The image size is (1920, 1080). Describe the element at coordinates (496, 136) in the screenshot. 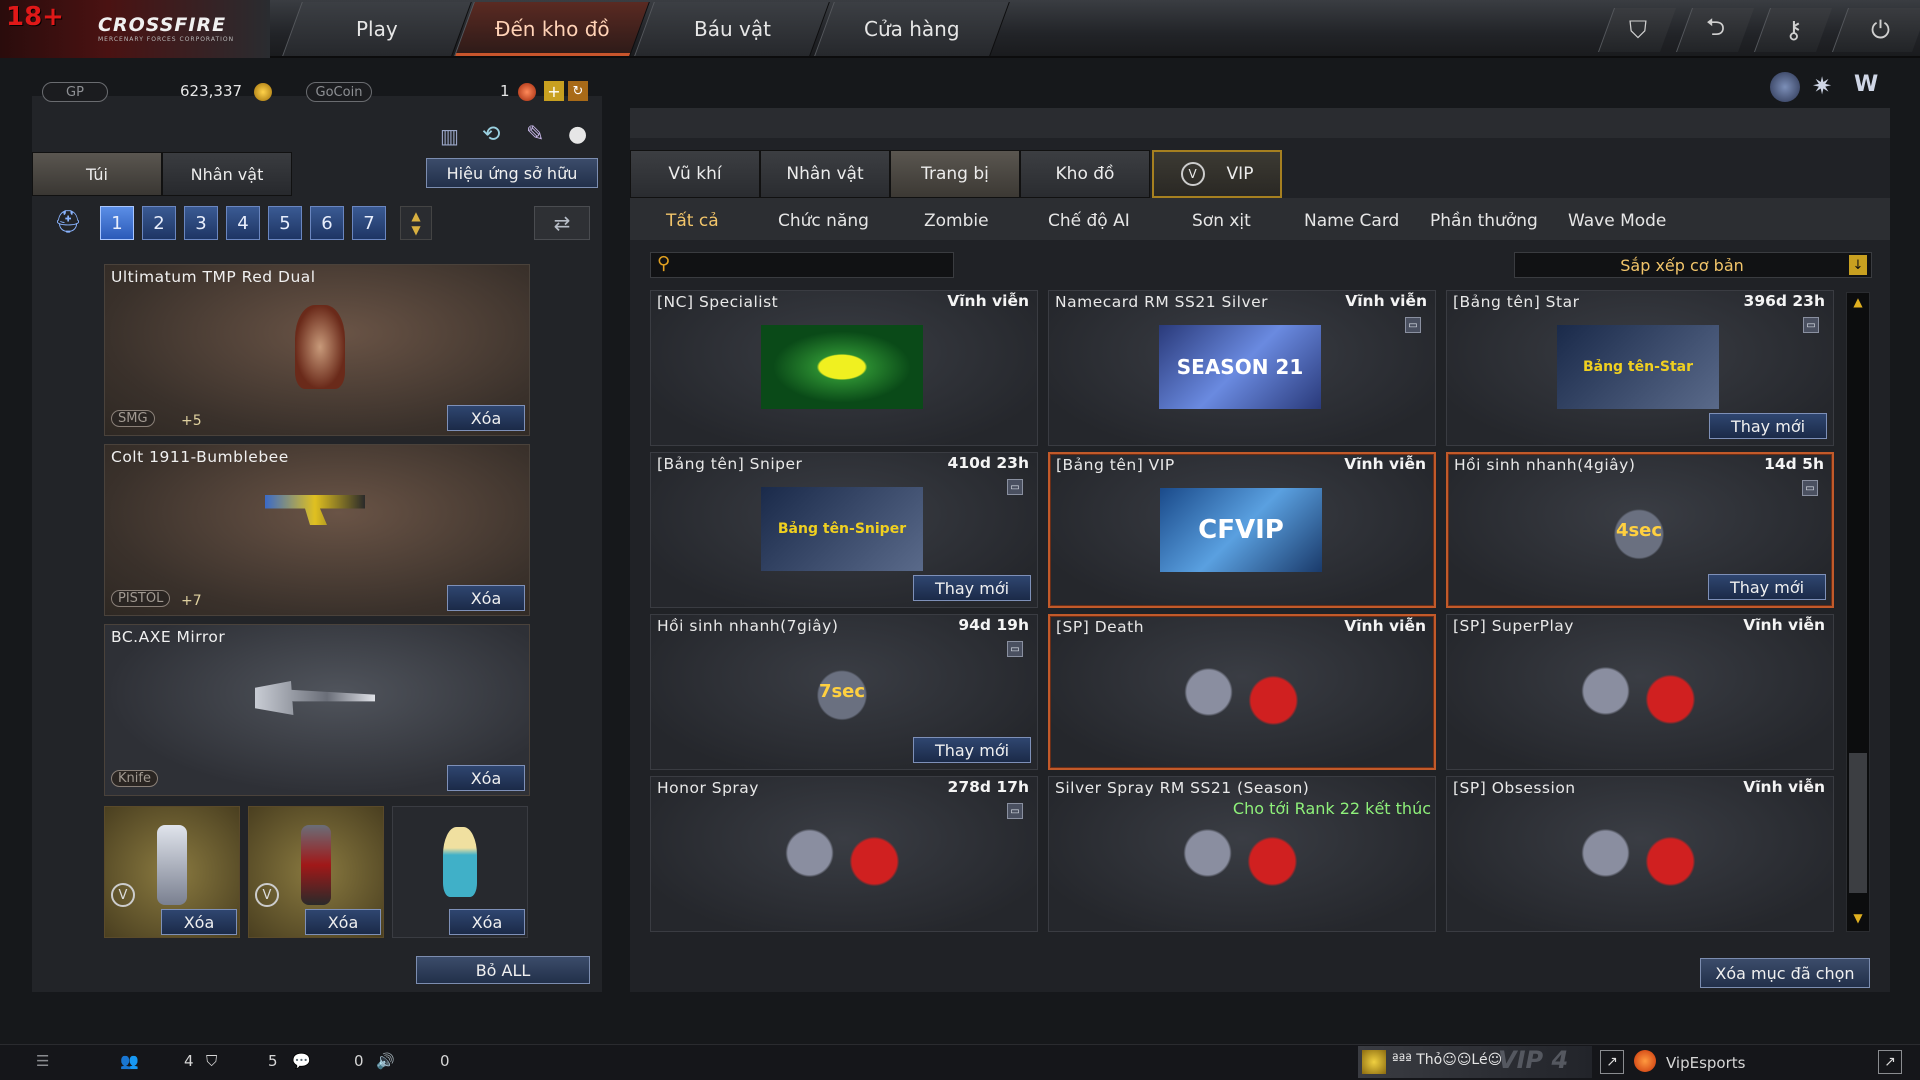

I see `rotate-icon: ⟲` at that location.